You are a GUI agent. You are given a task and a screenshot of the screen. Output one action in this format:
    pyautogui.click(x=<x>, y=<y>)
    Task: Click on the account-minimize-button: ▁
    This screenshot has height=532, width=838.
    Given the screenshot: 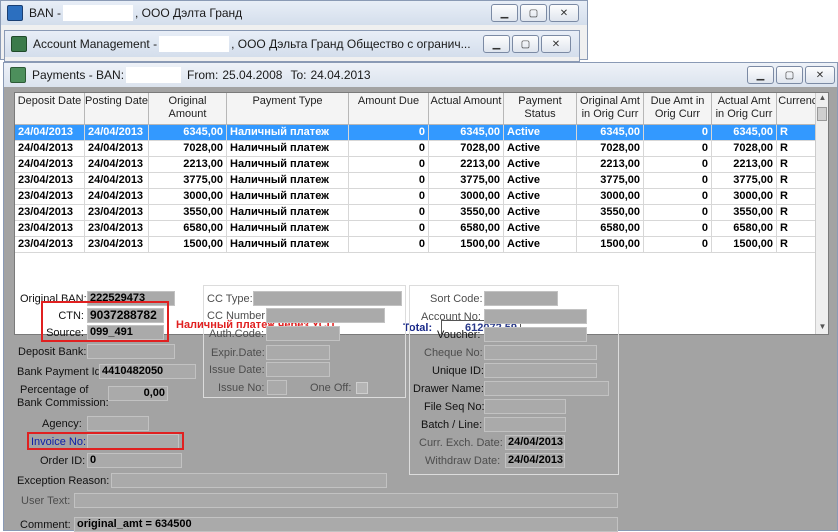 What is the action you would take?
    pyautogui.click(x=496, y=44)
    